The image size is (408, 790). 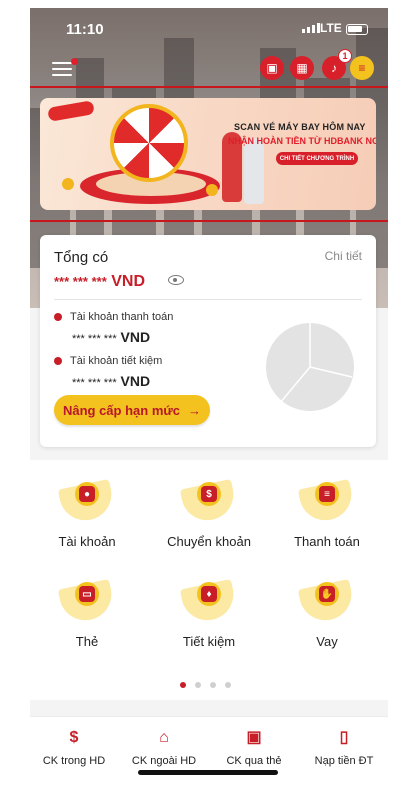 I want to click on transfer-icon: $, so click(x=209, y=502).